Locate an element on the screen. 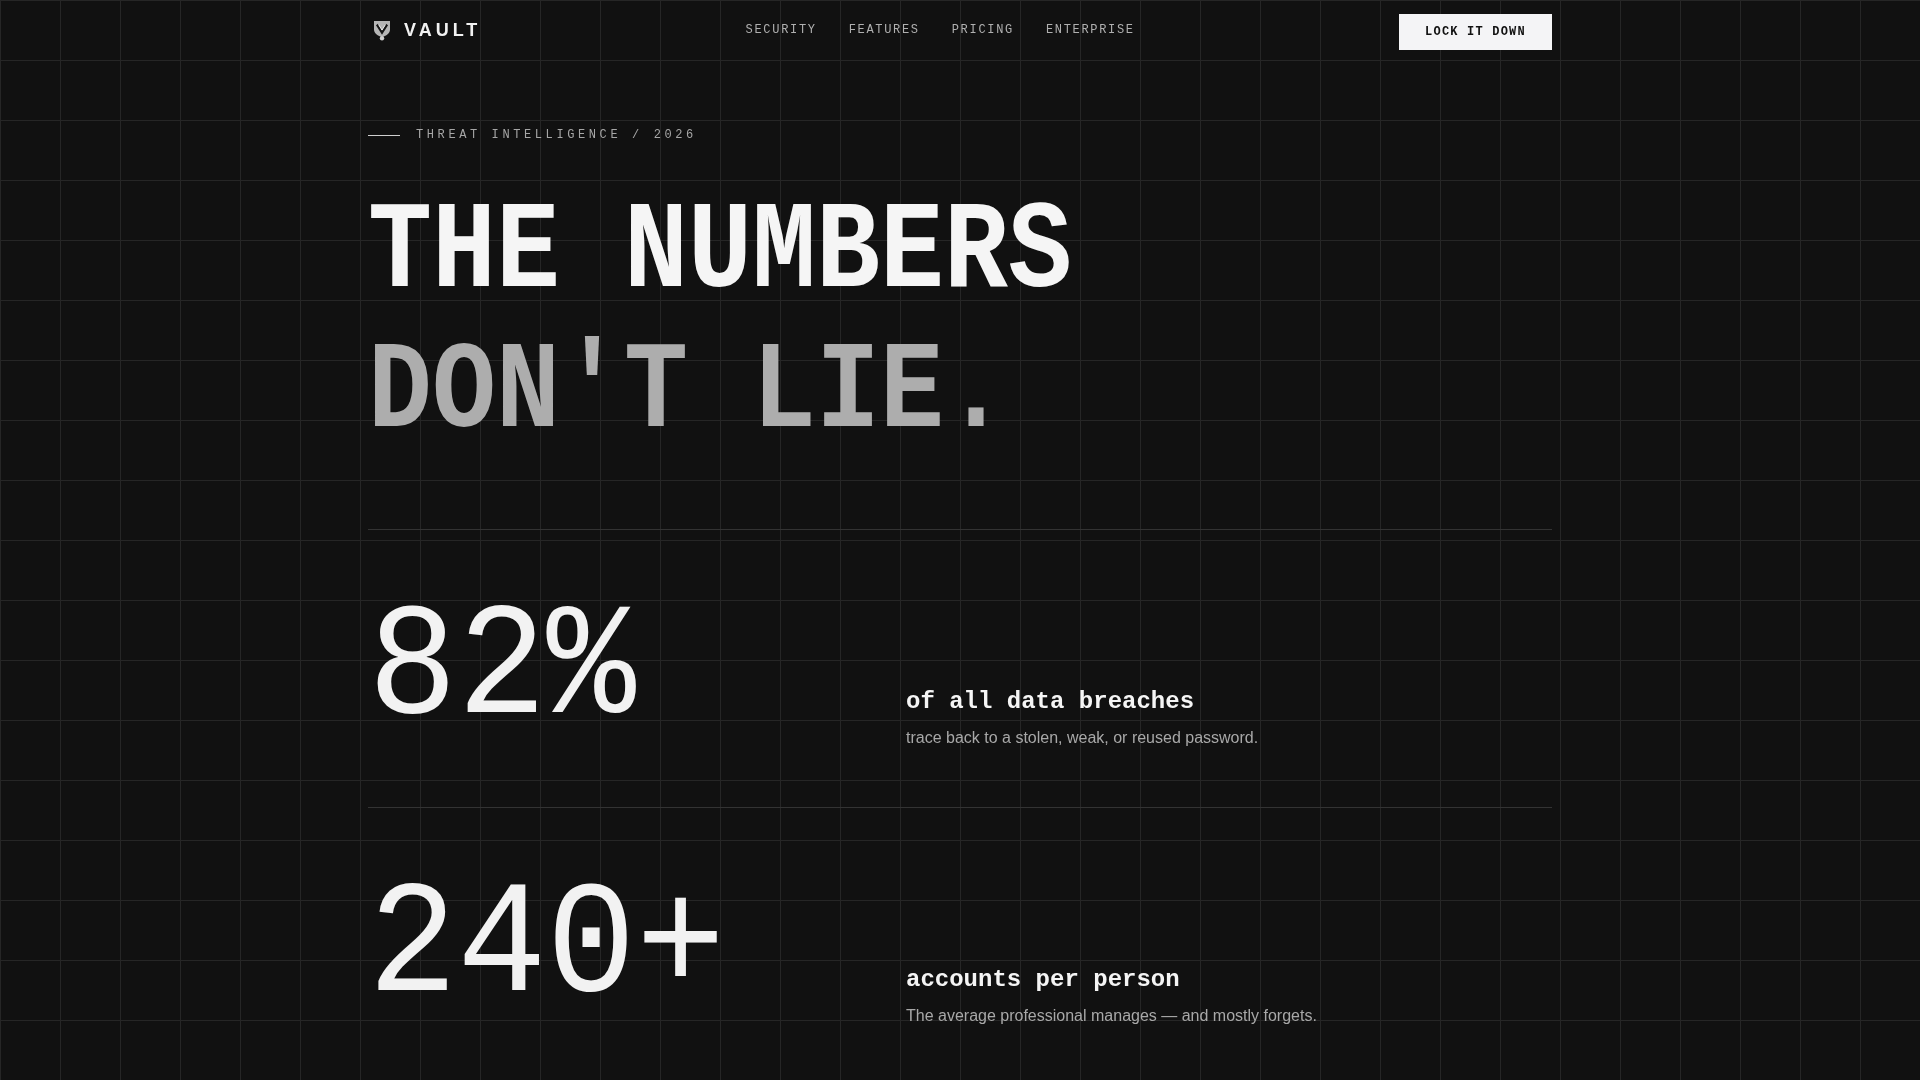 The height and width of the screenshot is (1080, 1920). shield-icon is located at coordinates (382, 30).